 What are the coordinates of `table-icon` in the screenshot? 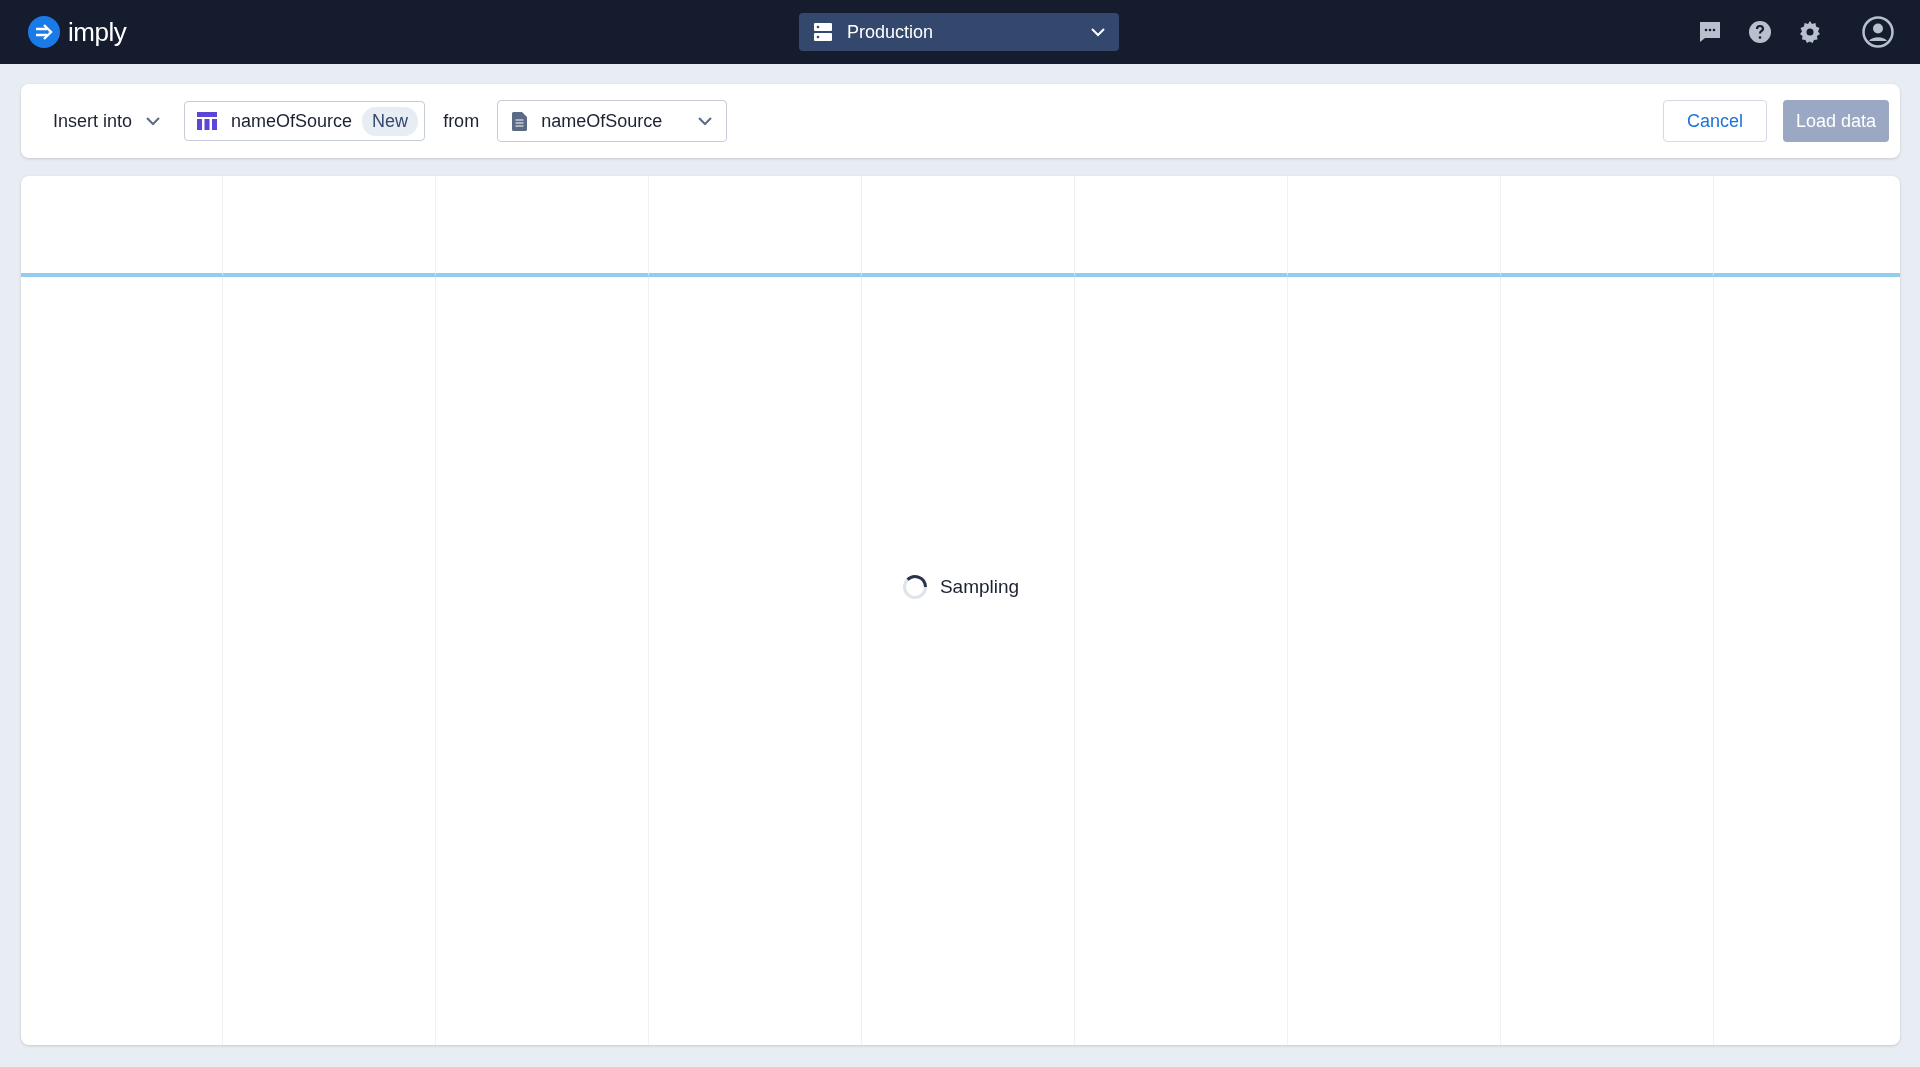 It's located at (207, 121).